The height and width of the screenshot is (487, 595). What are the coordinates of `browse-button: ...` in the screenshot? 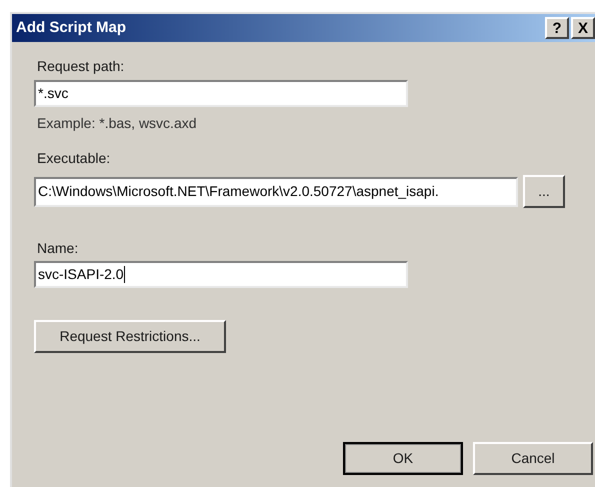 It's located at (544, 191).